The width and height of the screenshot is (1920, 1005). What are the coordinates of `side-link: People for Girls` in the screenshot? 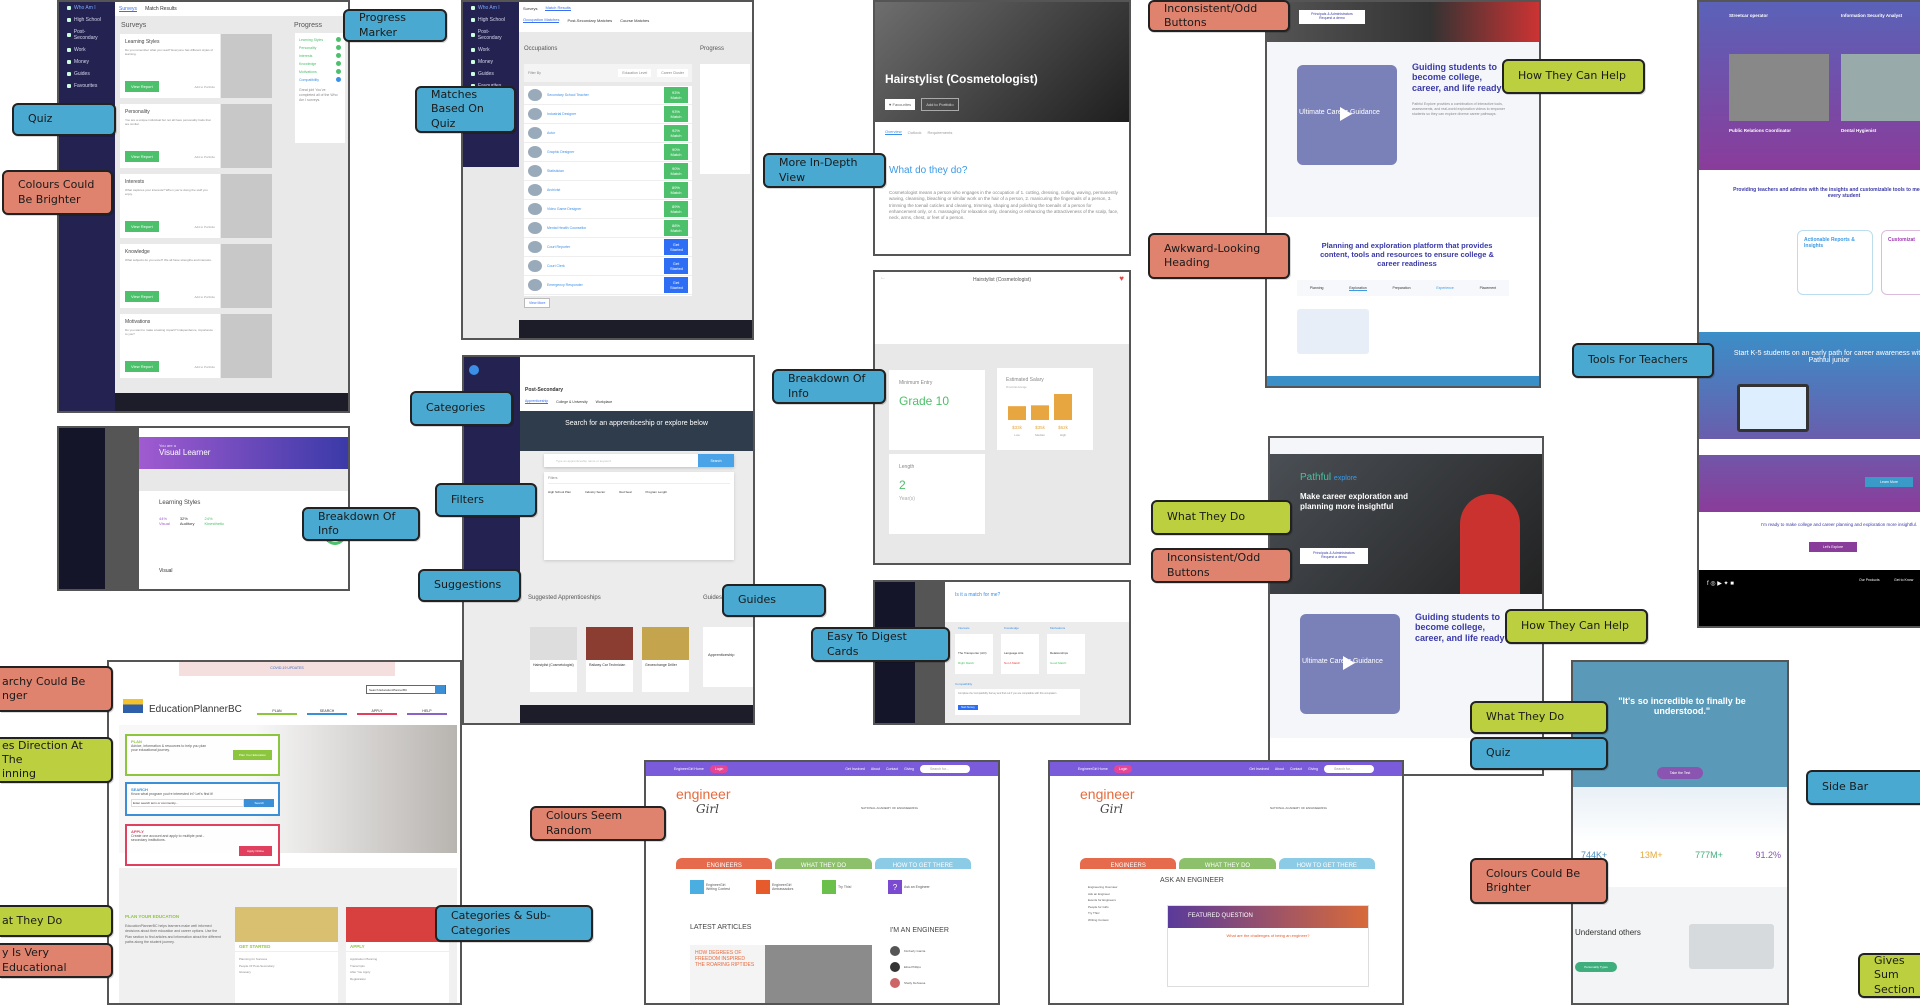 It's located at (1113, 907).